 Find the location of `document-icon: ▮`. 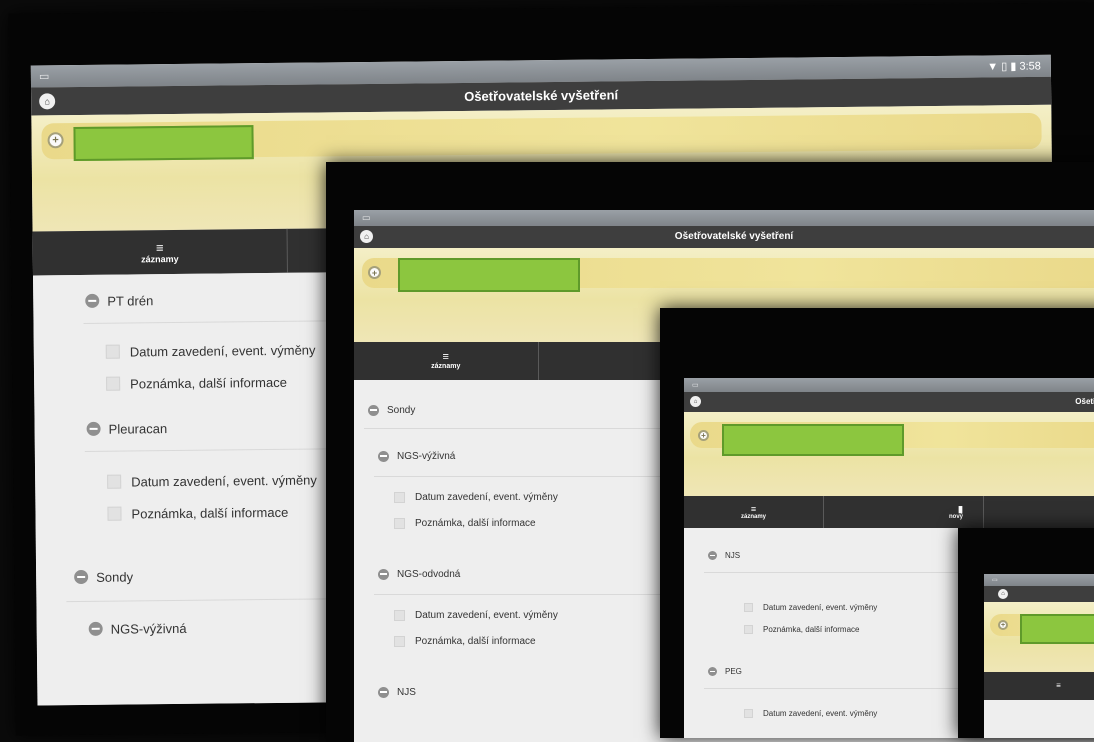

document-icon: ▮ is located at coordinates (960, 509).